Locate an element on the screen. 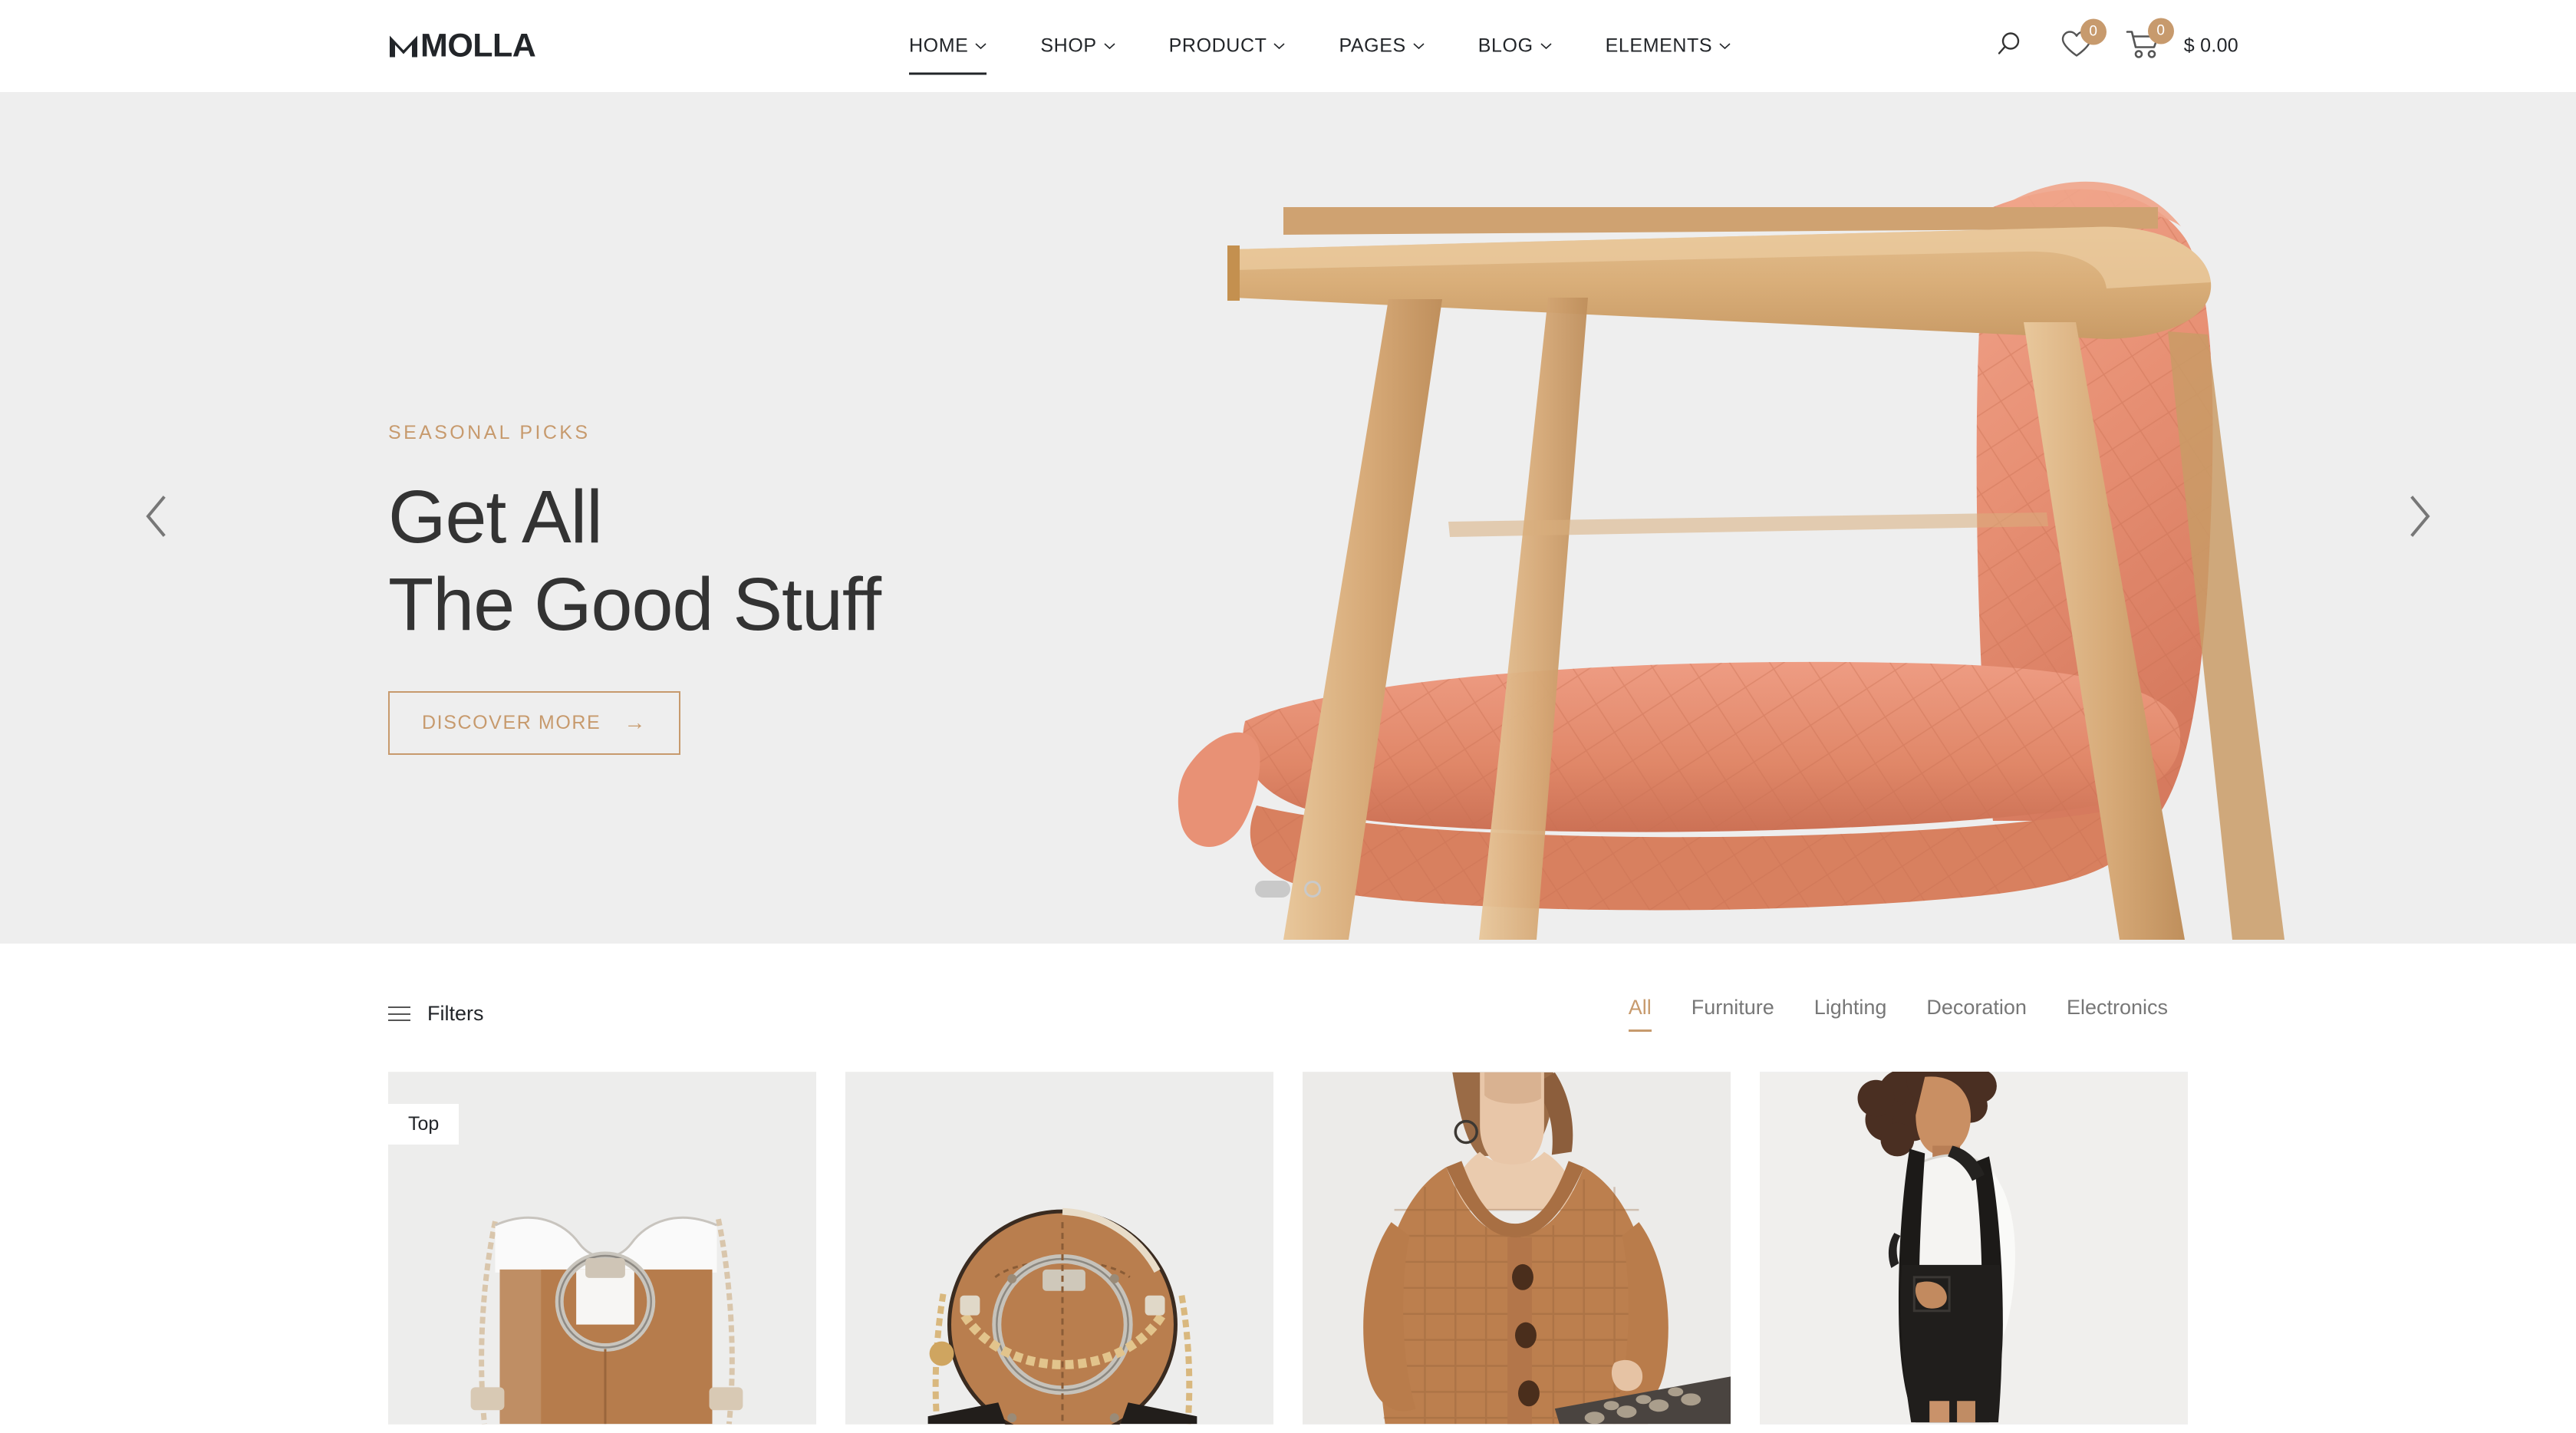  nav-item-product: PRODUCT is located at coordinates (1227, 46).